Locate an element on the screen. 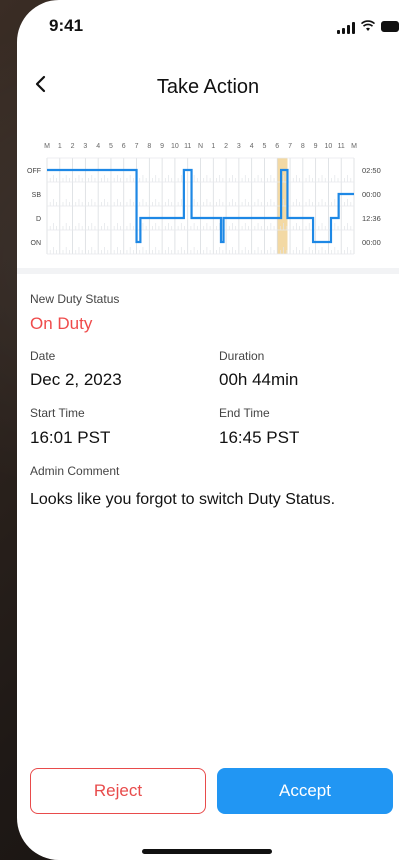 This screenshot has width=399, height=860. start-time-value: 16:01 PST is located at coordinates (70, 437).